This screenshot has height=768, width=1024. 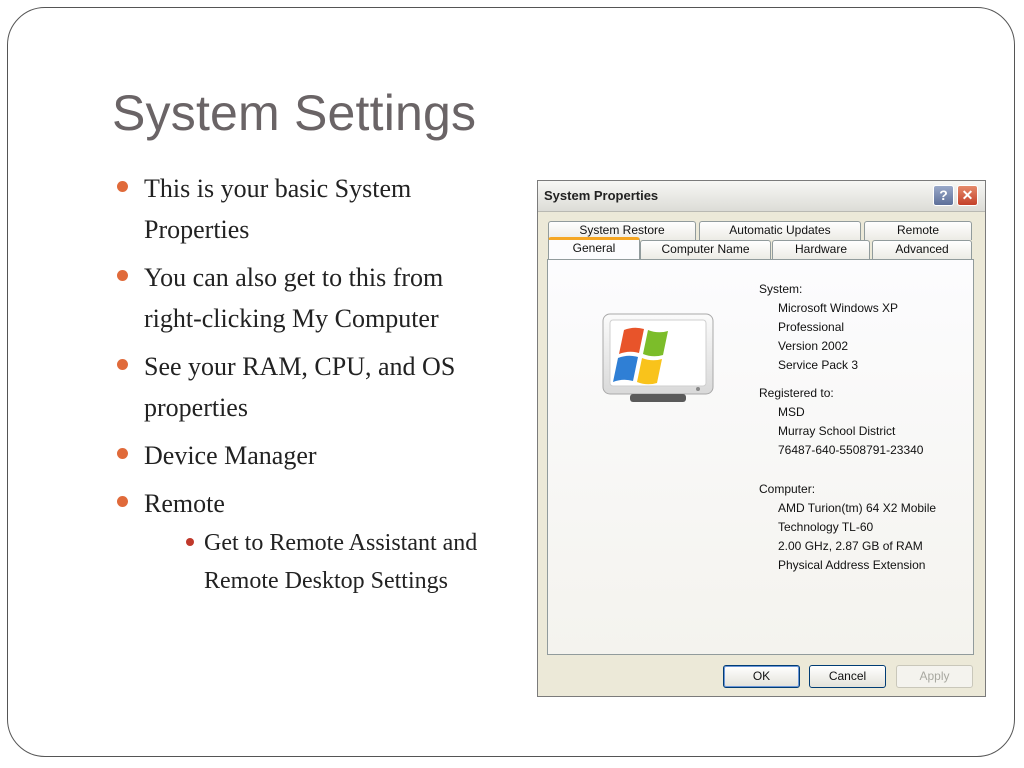 I want to click on sub-bullet-dot, so click(x=190, y=542).